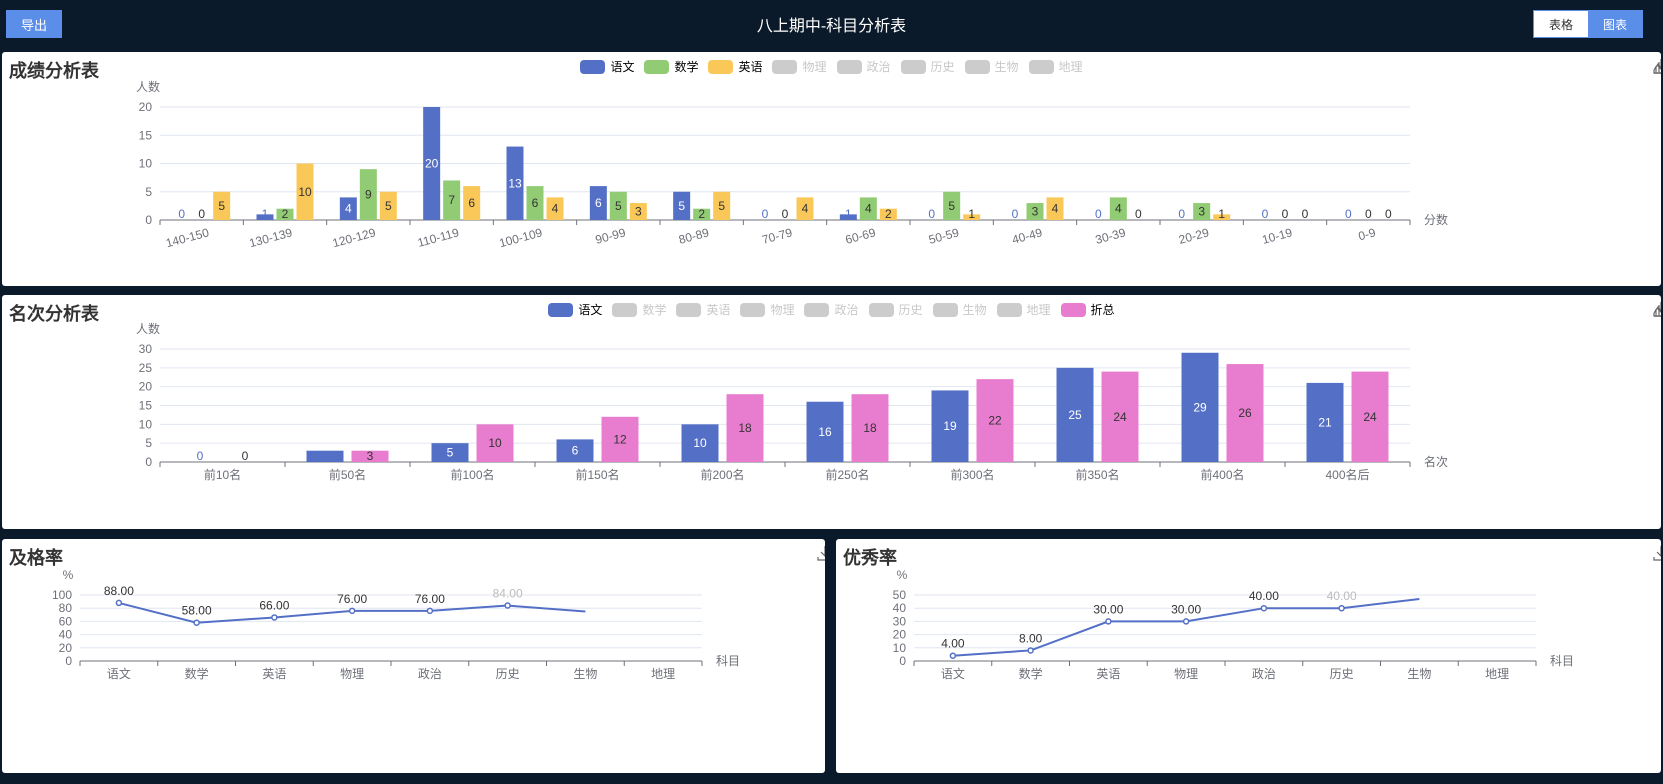 This screenshot has height=784, width=1663. What do you see at coordinates (902, 575) in the screenshot?
I see `y-axis-label: %` at bounding box center [902, 575].